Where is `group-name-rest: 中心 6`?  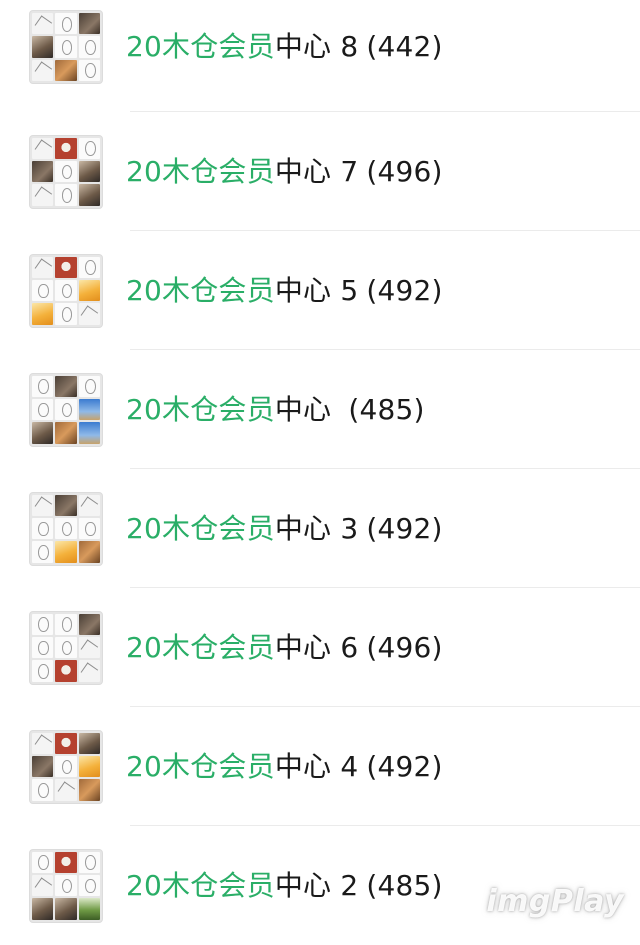
group-name-rest: 中心 6 is located at coordinates (316, 647).